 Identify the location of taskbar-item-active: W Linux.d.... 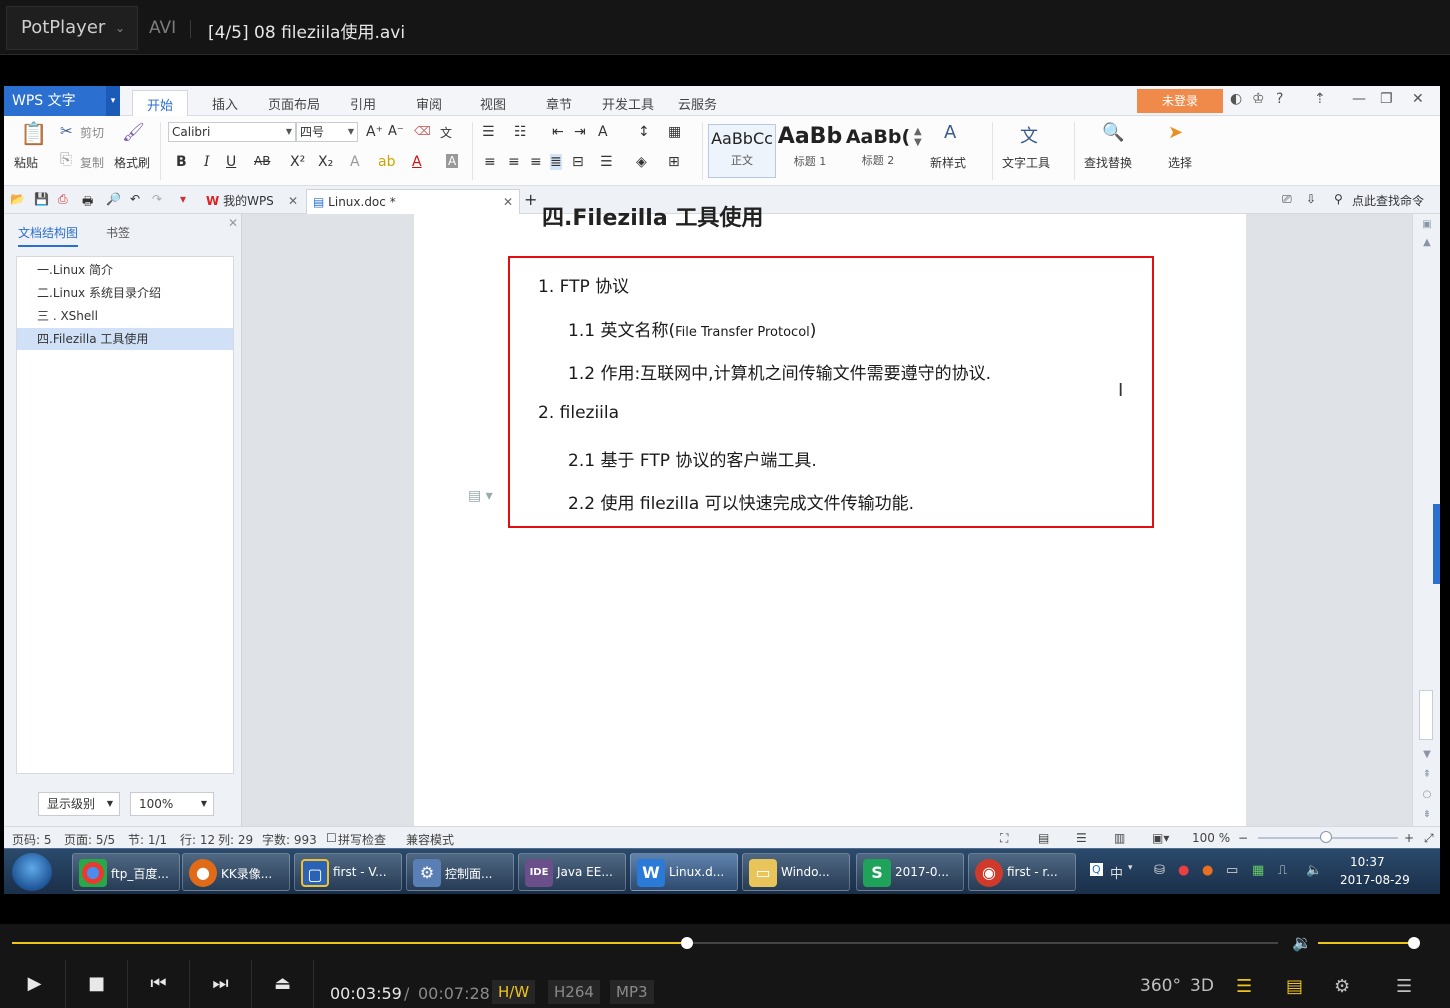
(684, 872).